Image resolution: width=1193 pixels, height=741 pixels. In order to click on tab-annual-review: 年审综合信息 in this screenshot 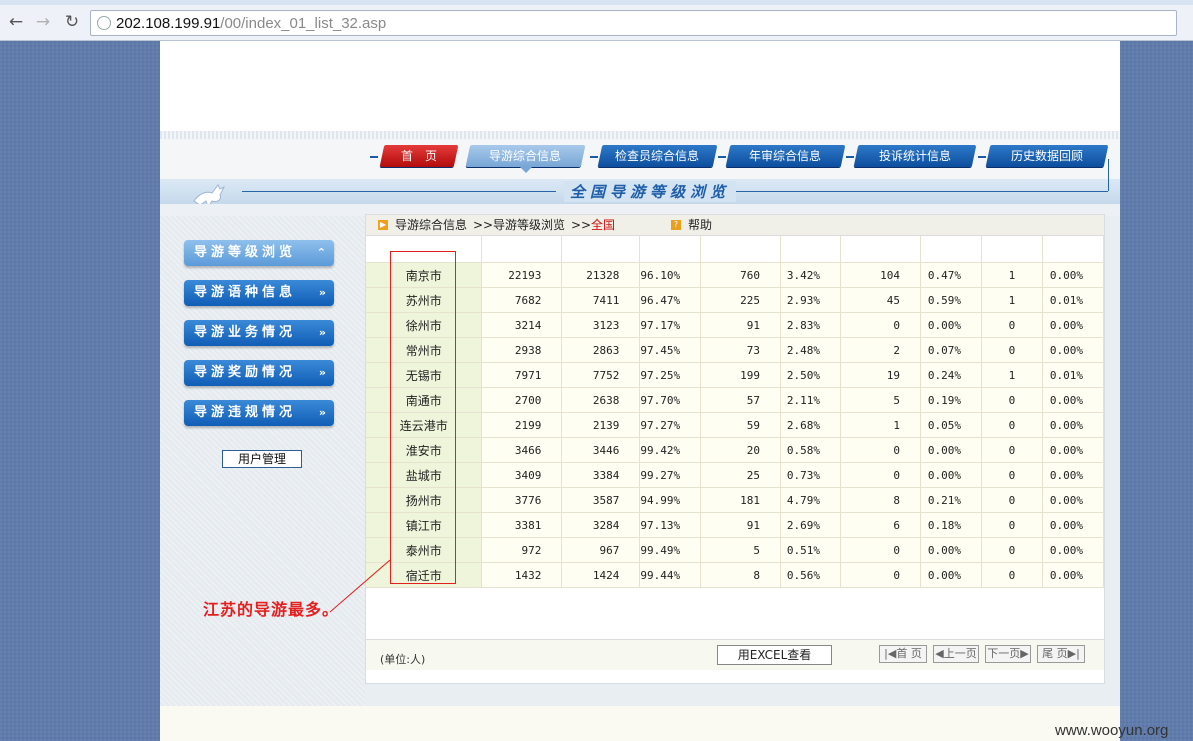, I will do `click(785, 156)`.